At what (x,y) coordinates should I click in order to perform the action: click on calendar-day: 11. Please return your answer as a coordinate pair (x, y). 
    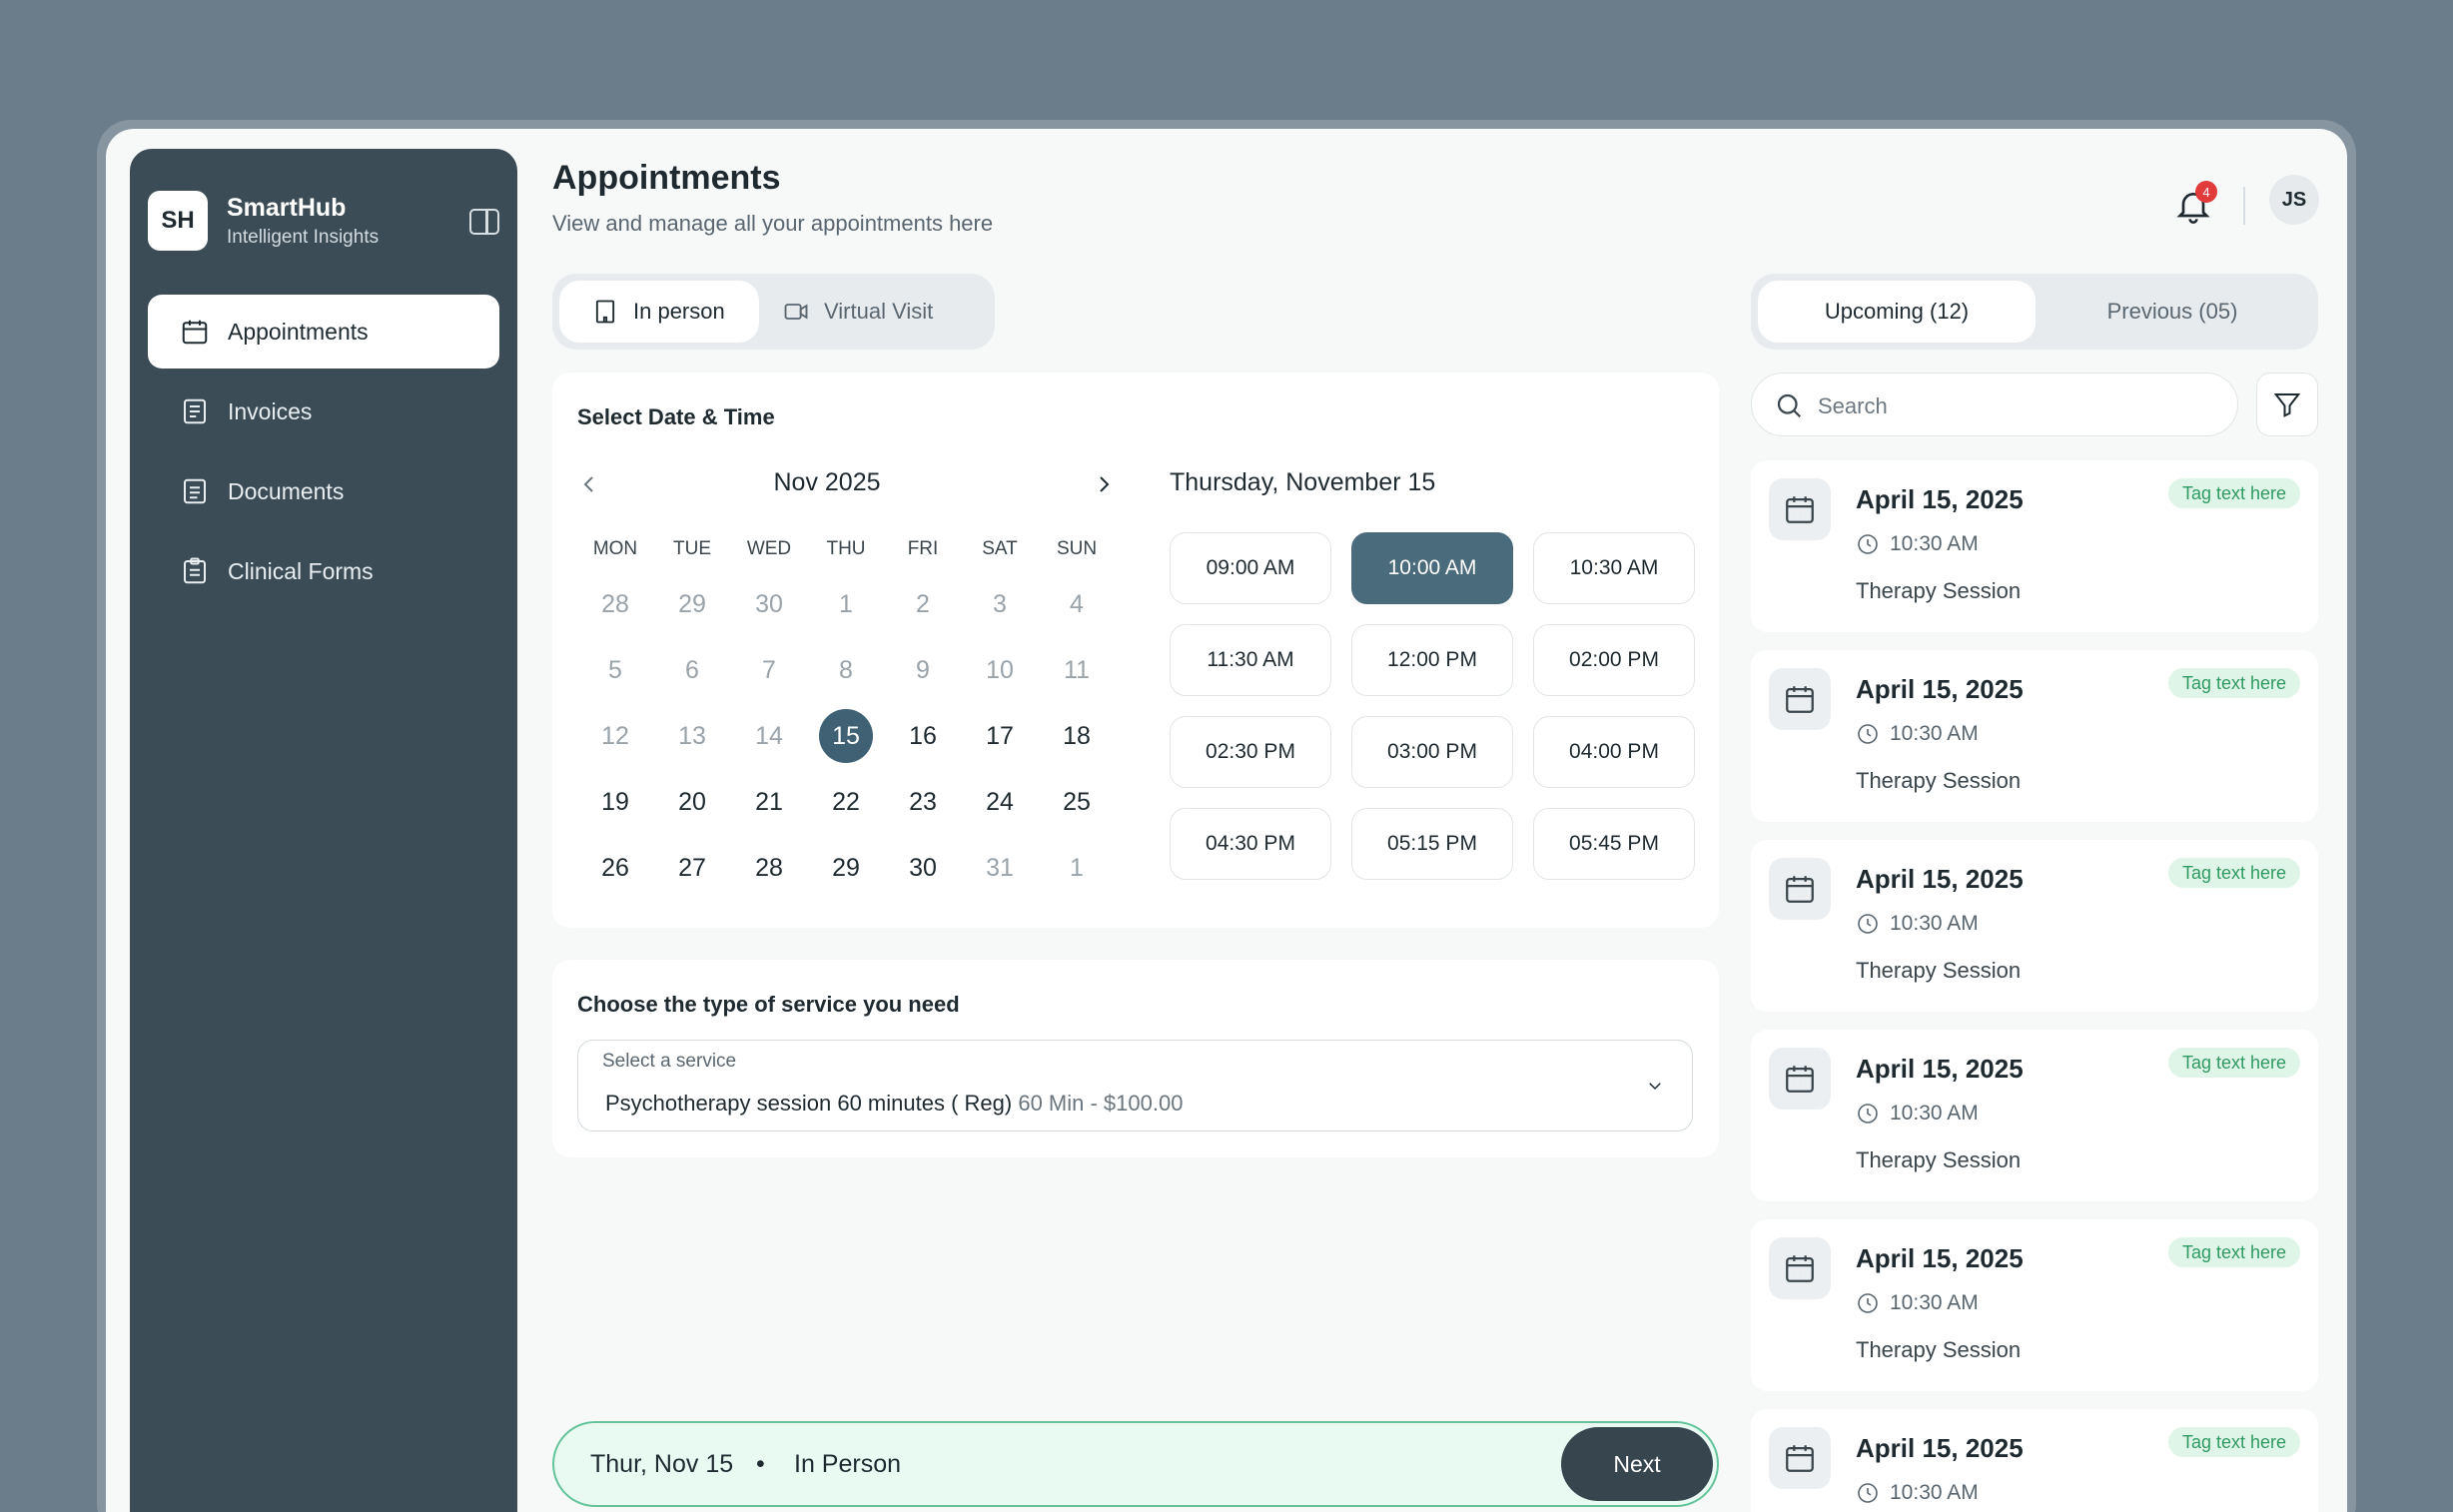
    Looking at the image, I should click on (1077, 670).